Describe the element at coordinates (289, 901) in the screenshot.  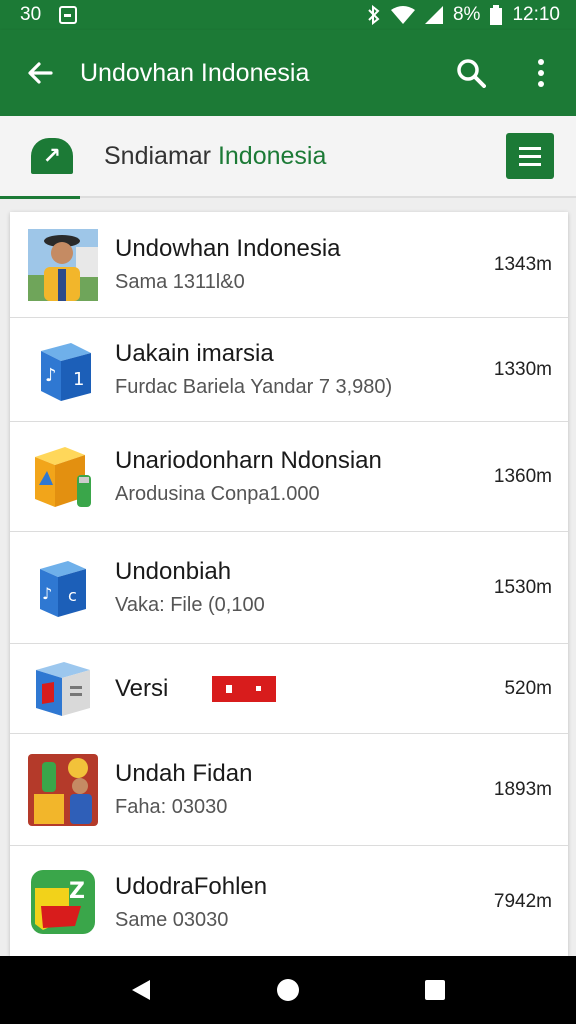
I see `list-item: Z UdodraFohlen Same 03030 7942m` at that location.